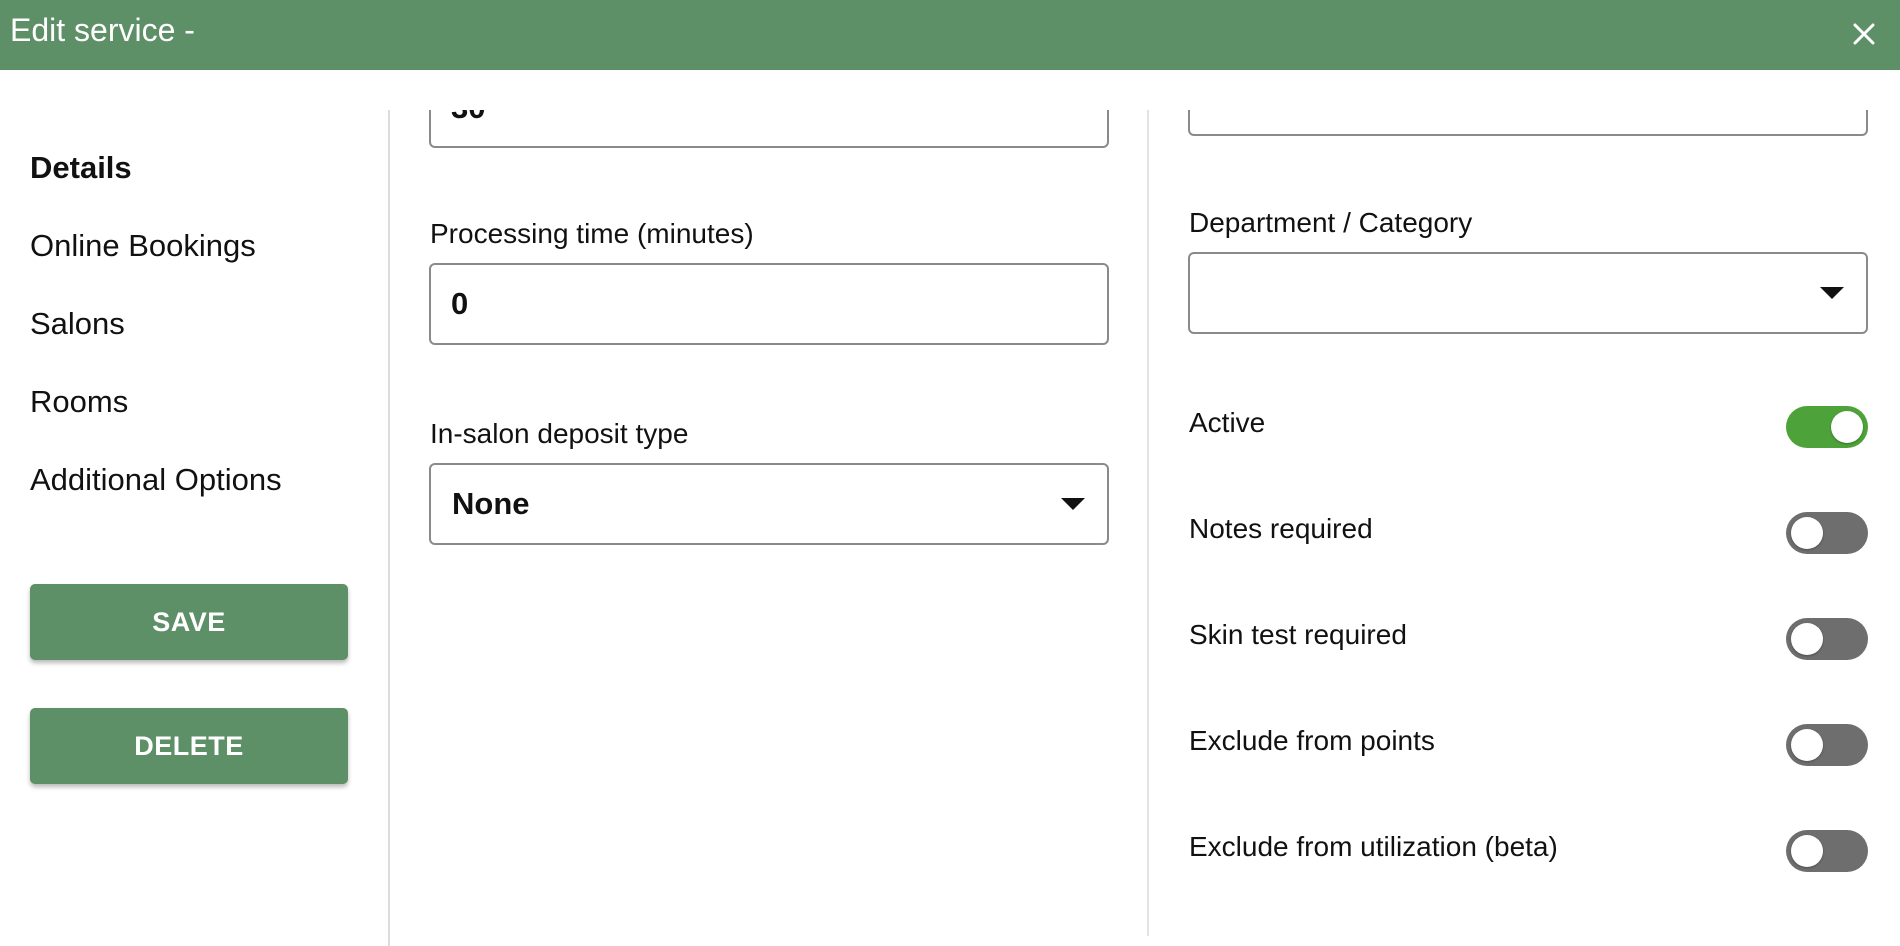 This screenshot has height=946, width=1900. What do you see at coordinates (491, 503) in the screenshot?
I see `deposit-type-value: None` at bounding box center [491, 503].